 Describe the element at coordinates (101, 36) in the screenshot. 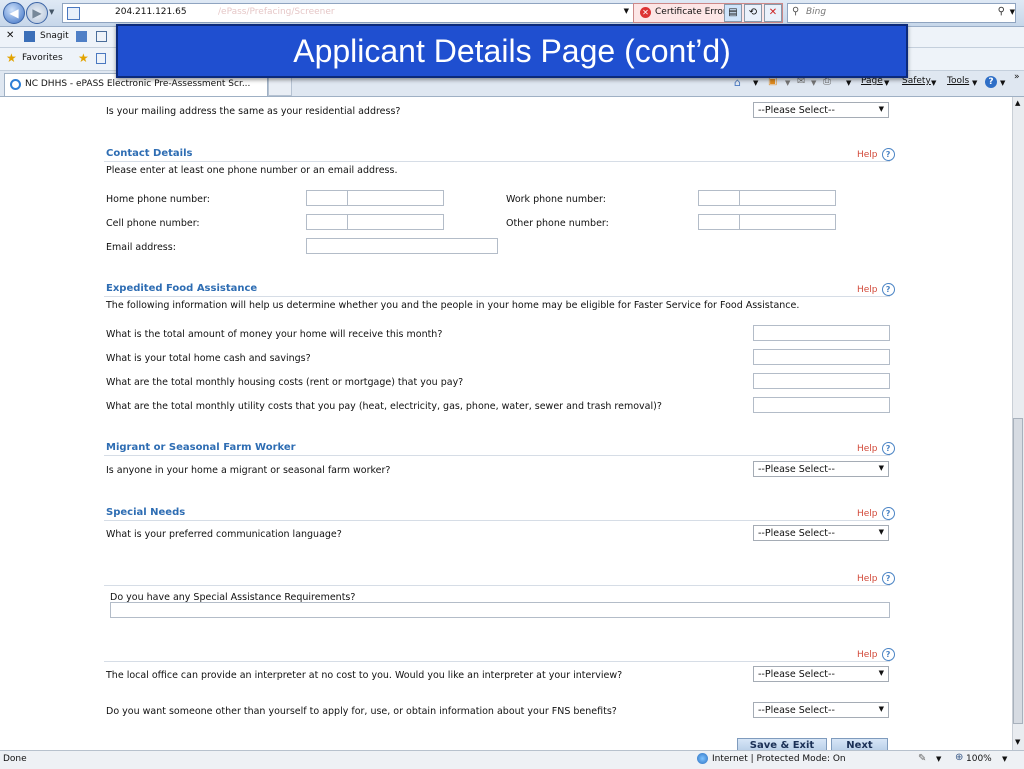

I see `snagit-options-icon` at that location.